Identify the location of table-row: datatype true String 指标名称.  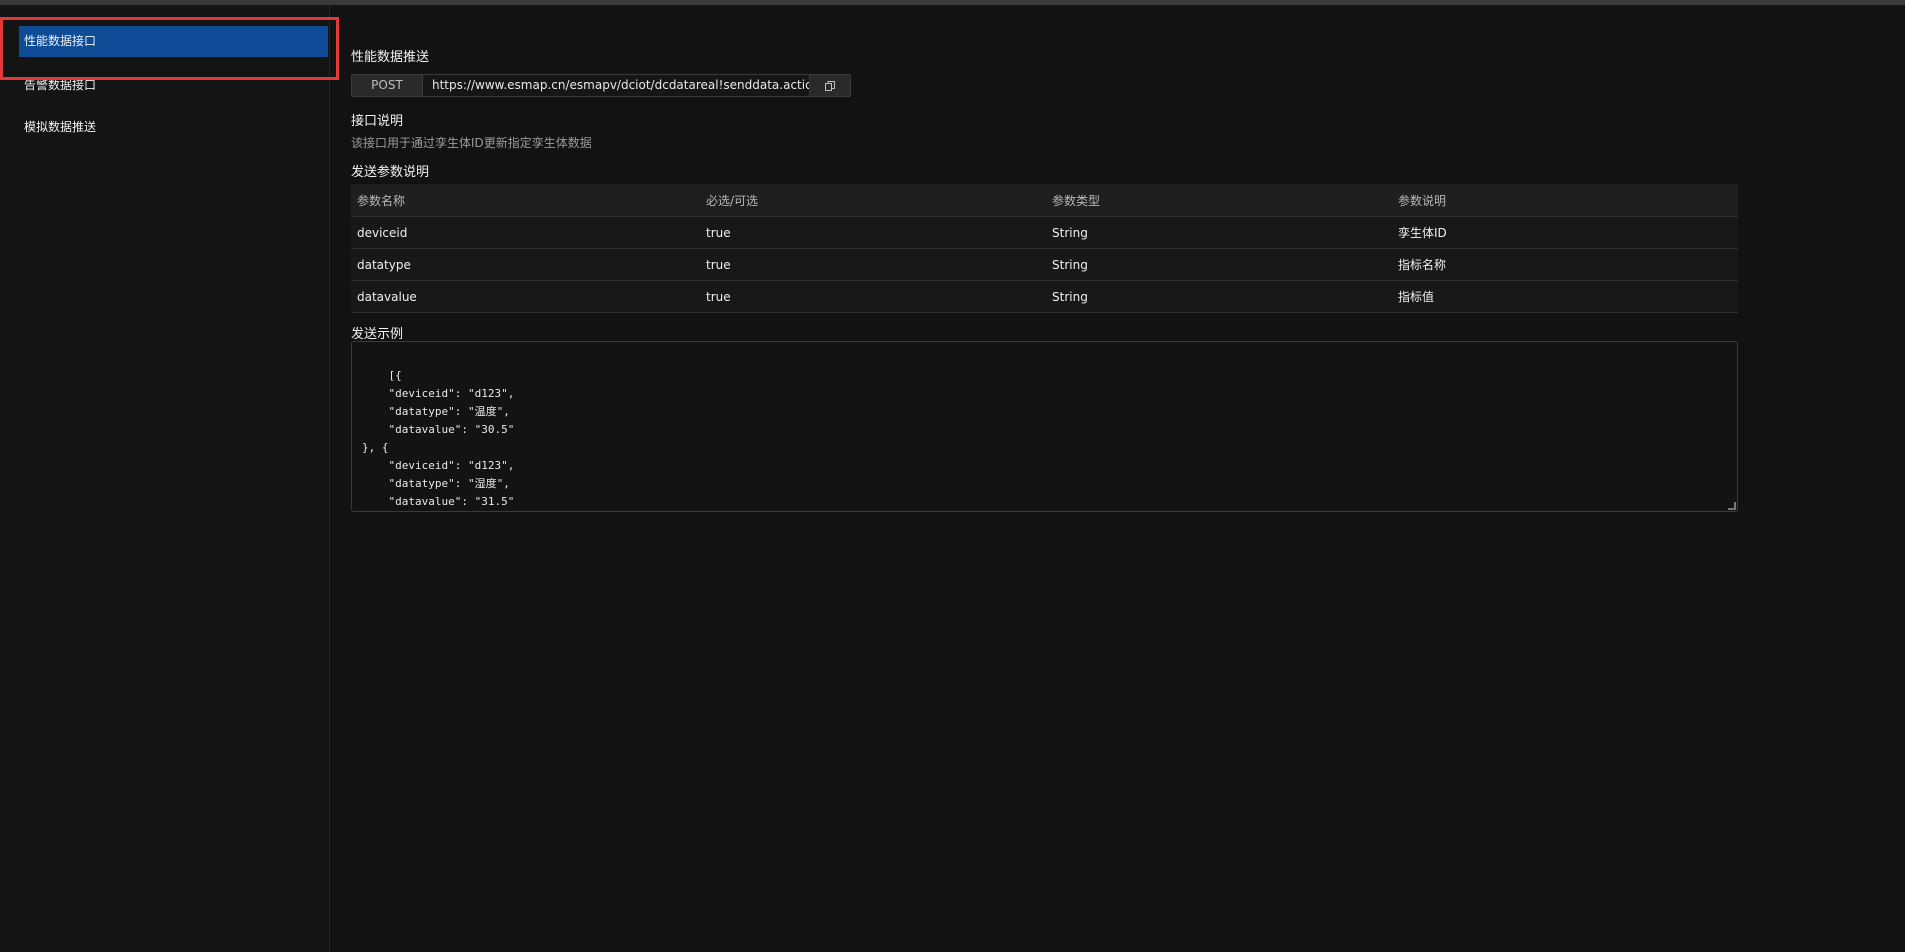
(1044, 264).